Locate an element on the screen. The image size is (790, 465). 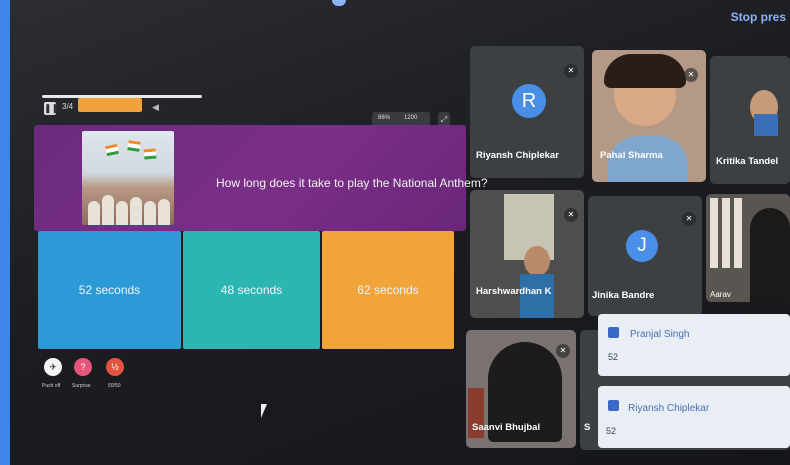
pause-icon: ❚❚ is located at coordinates (51, 108).